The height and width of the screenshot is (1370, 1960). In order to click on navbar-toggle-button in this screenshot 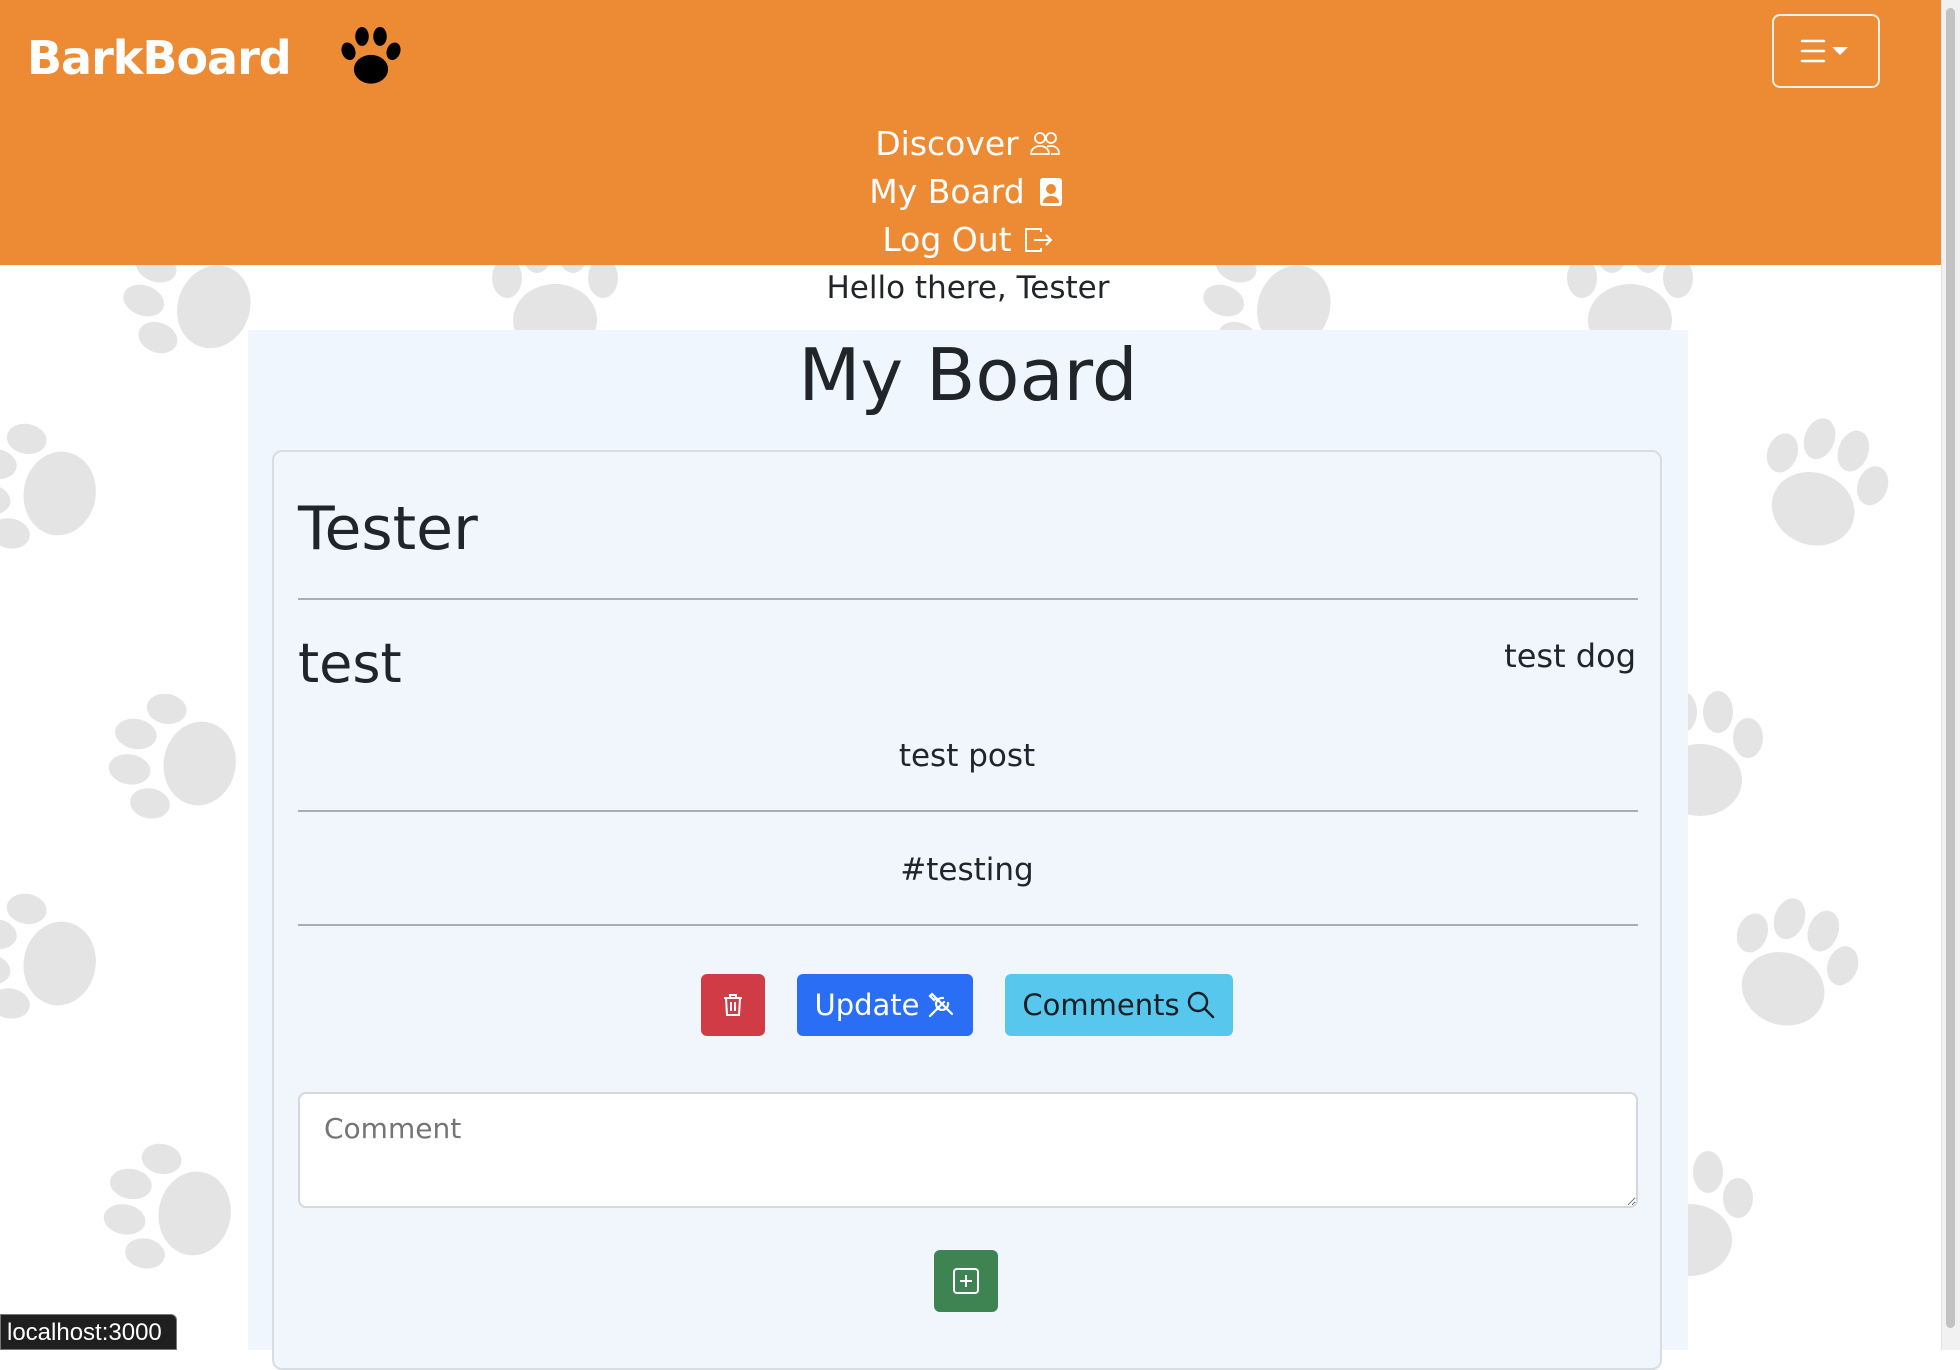, I will do `click(1826, 51)`.